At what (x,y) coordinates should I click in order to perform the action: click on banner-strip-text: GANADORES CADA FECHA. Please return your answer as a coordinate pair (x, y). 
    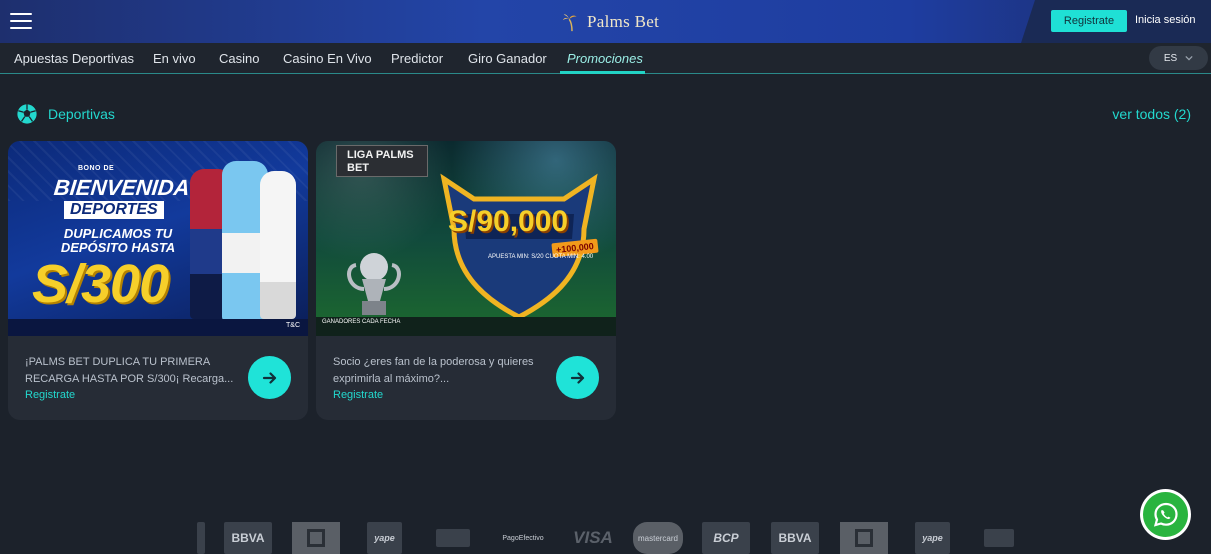
    Looking at the image, I should click on (361, 322).